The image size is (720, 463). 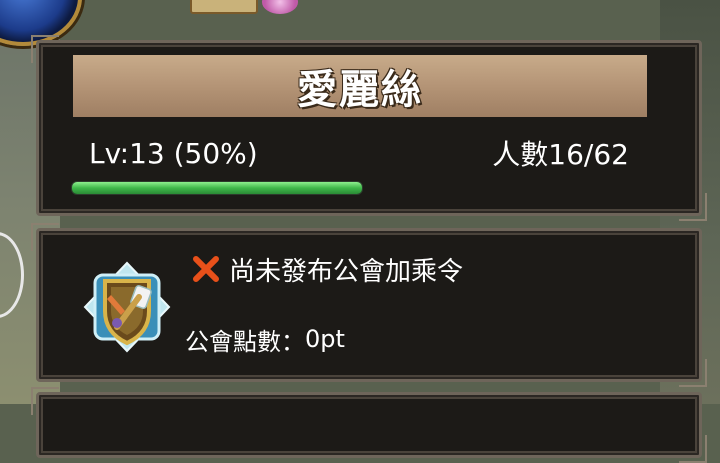 I want to click on member-count: 人數16/62, so click(x=560, y=154).